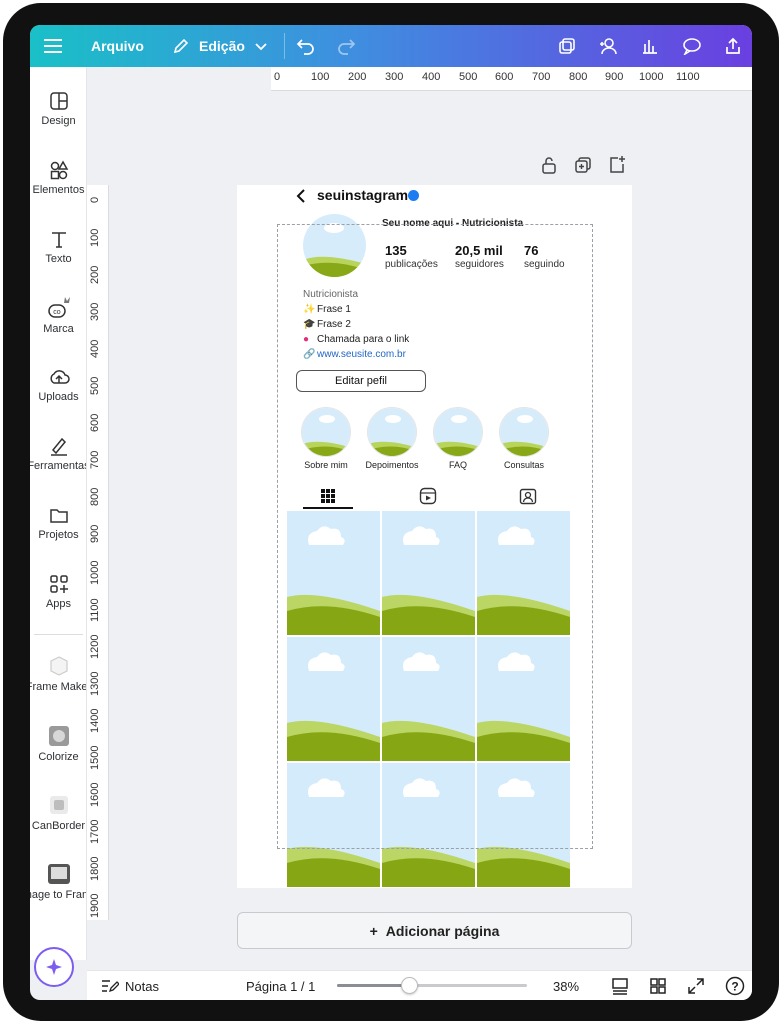  Describe the element at coordinates (58, 325) in the screenshot. I see `sidebar-item-brand: co Marca` at that location.